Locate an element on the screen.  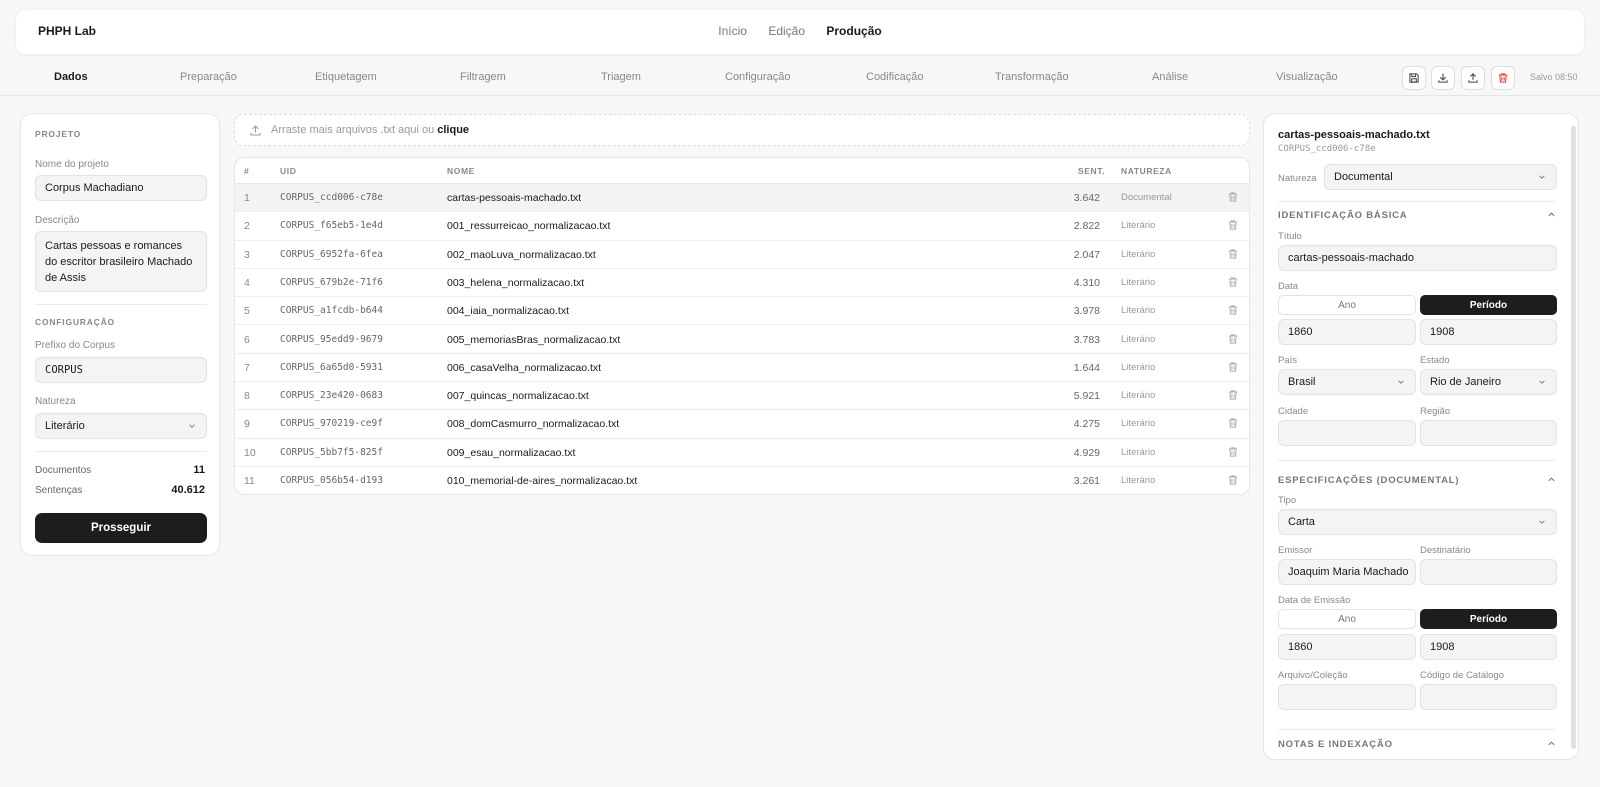
topnav-inicio: Início is located at coordinates (732, 31).